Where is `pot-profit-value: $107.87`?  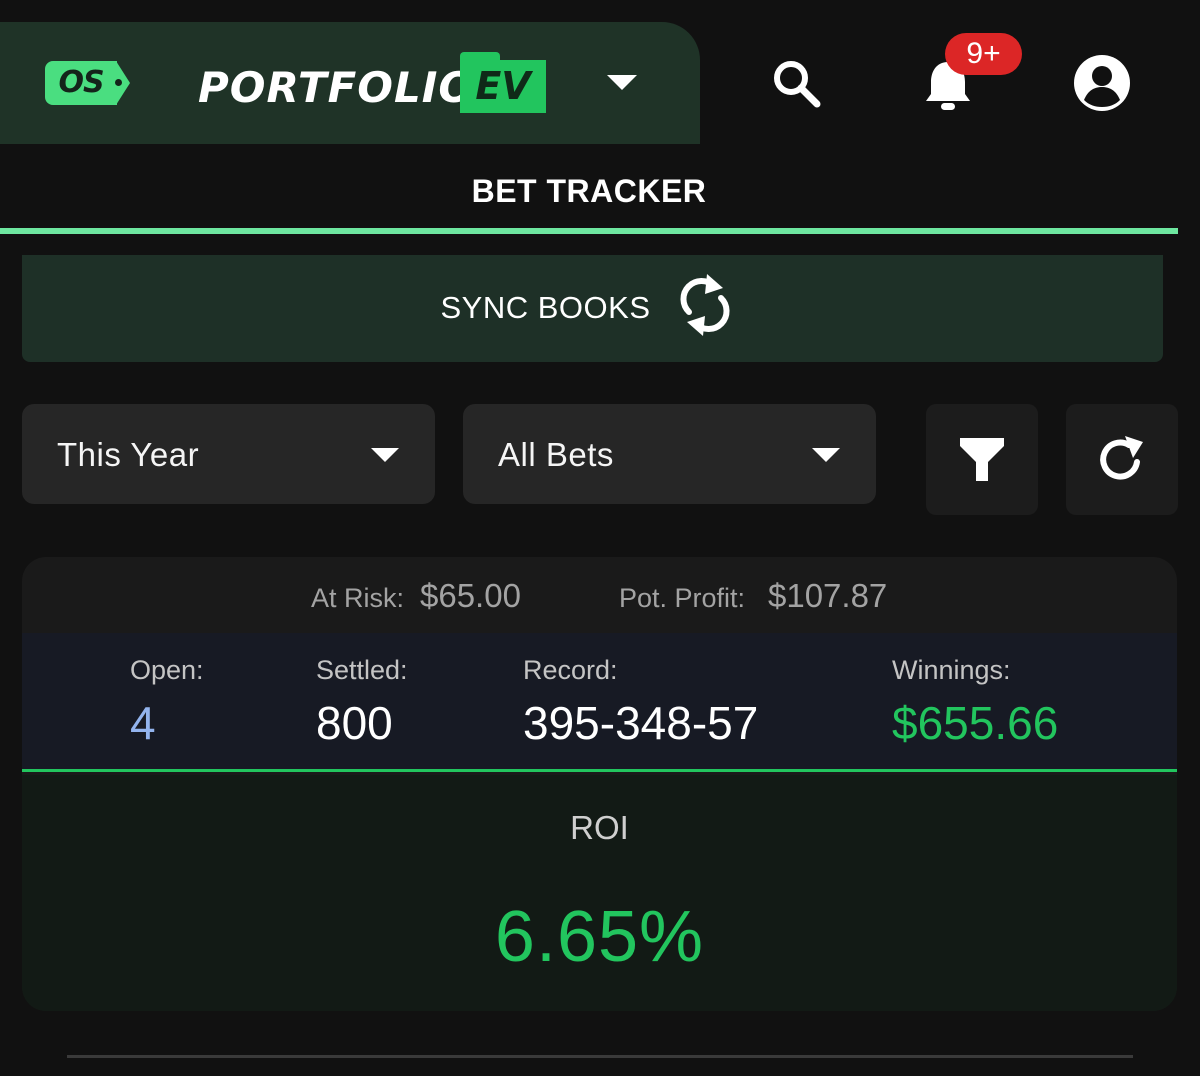
pot-profit-value: $107.87 is located at coordinates (828, 595).